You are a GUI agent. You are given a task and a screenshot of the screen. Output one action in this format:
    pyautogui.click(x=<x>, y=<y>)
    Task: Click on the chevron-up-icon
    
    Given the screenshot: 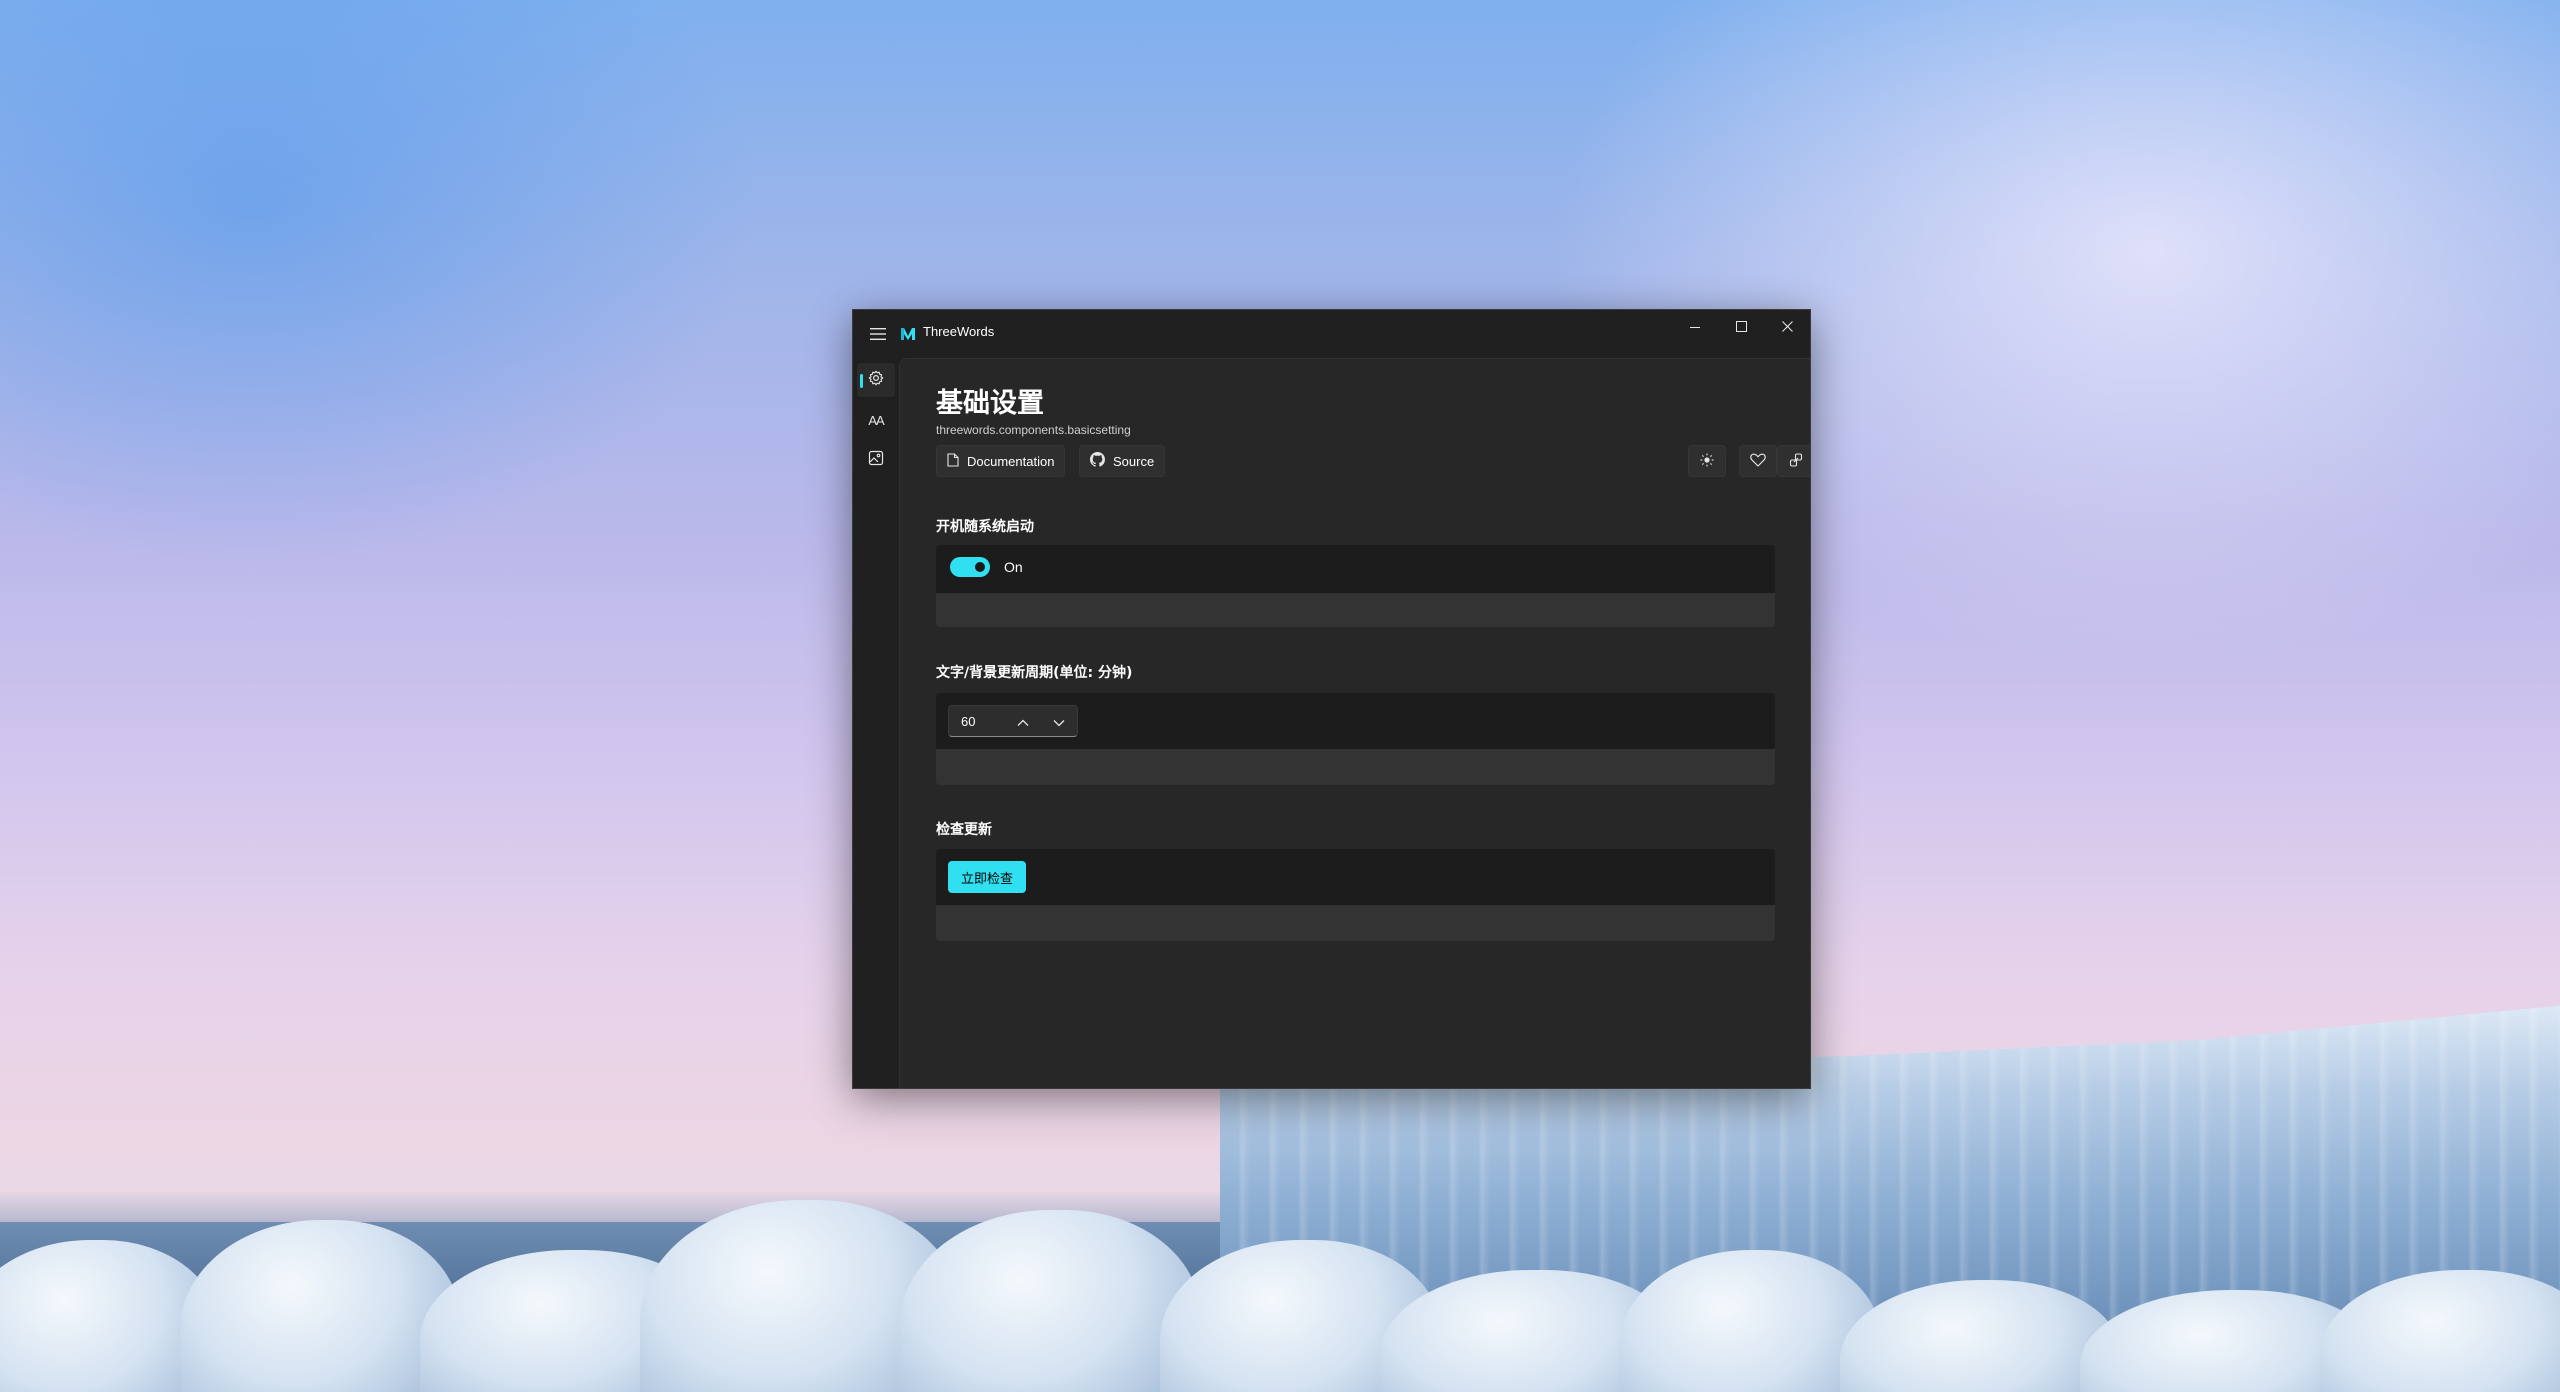 What is the action you would take?
    pyautogui.click(x=1023, y=721)
    